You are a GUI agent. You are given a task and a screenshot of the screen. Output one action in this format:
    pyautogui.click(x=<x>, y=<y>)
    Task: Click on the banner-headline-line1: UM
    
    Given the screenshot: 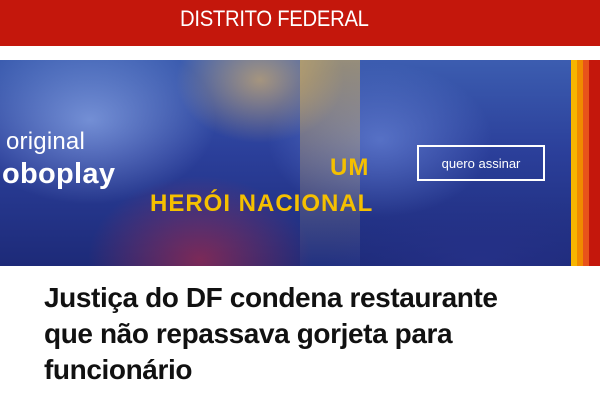 What is the action you would take?
    pyautogui.click(x=350, y=167)
    